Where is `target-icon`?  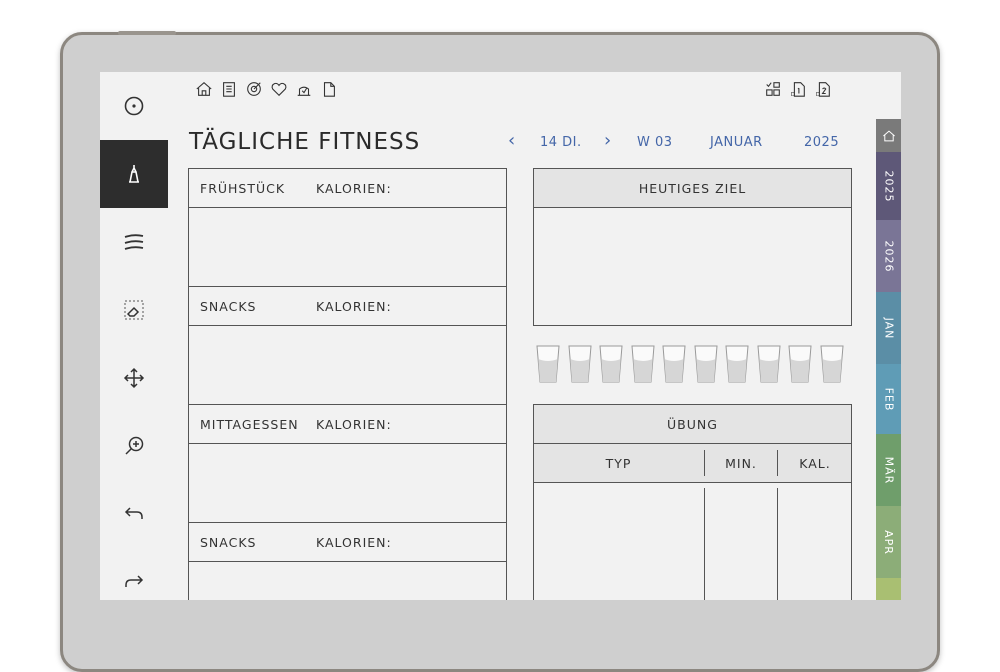 target-icon is located at coordinates (254, 89).